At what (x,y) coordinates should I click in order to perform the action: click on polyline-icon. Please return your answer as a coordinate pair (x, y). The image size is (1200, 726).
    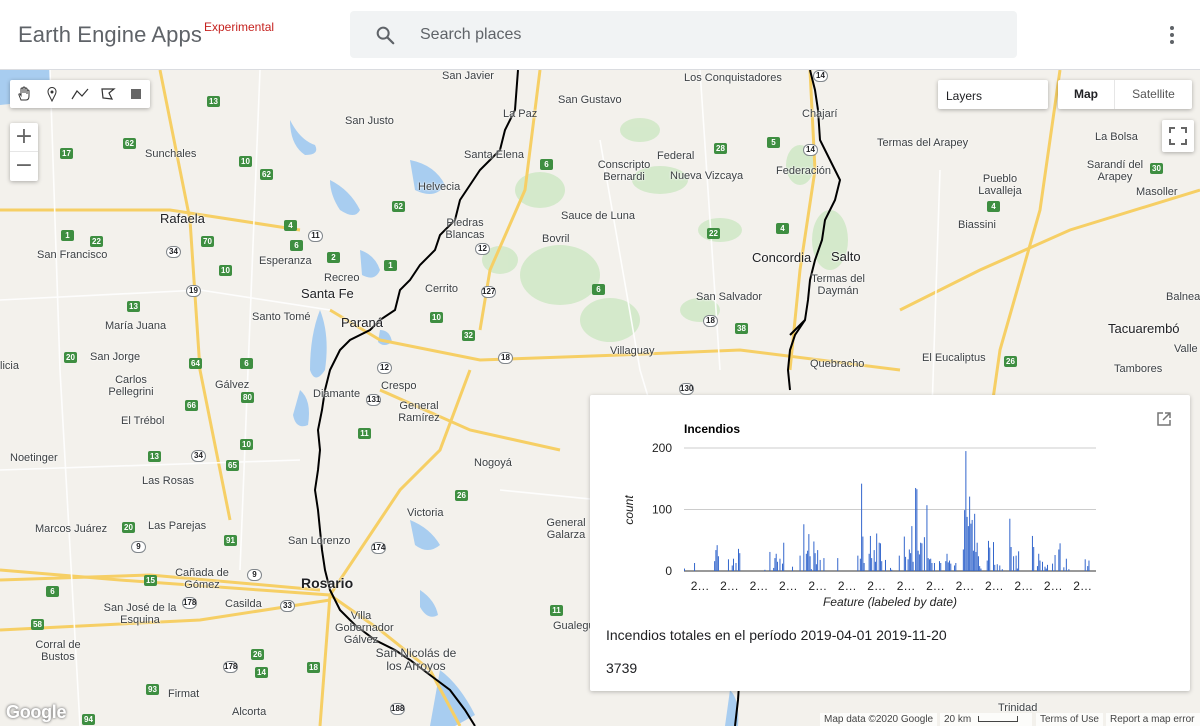
    Looking at the image, I should click on (80, 94).